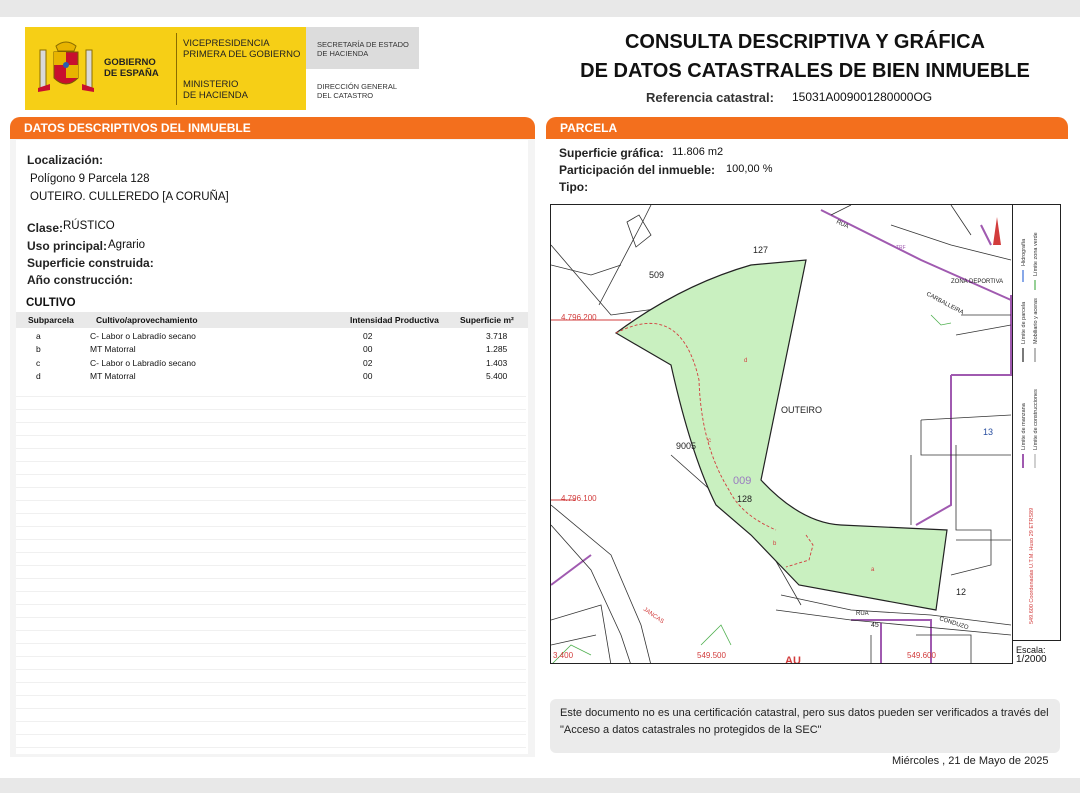 This screenshot has width=1080, height=793. Describe the element at coordinates (637, 170) in the screenshot. I see `participacion-label: Participación del inmueble:` at that location.